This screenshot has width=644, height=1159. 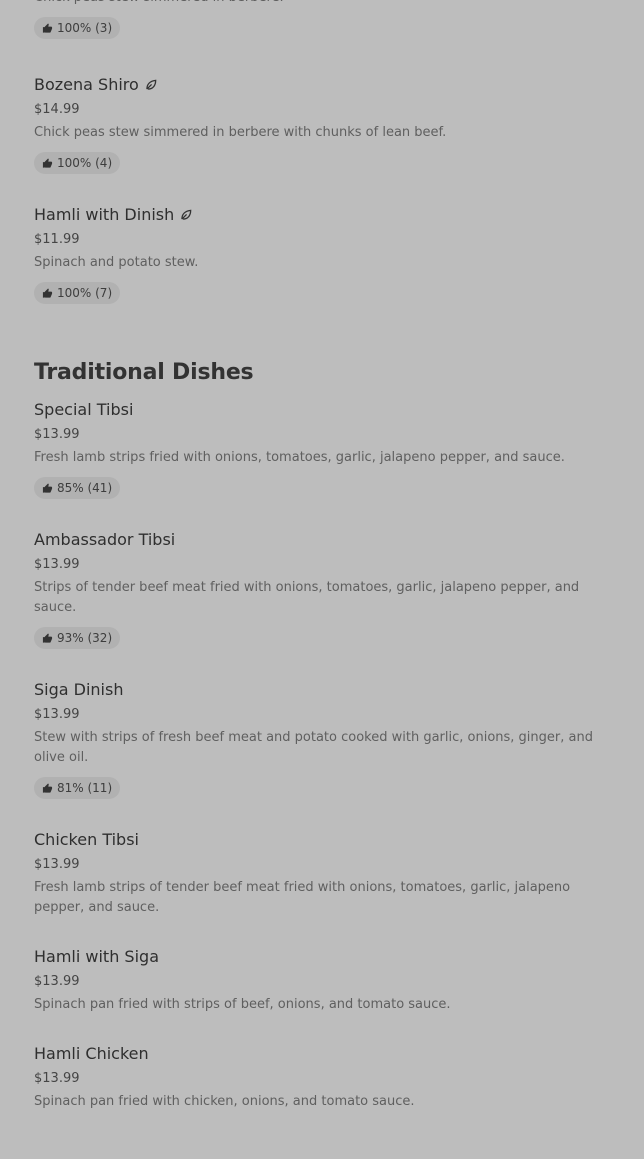 What do you see at coordinates (96, 956) in the screenshot?
I see `item-name: Hamli with Siga` at bounding box center [96, 956].